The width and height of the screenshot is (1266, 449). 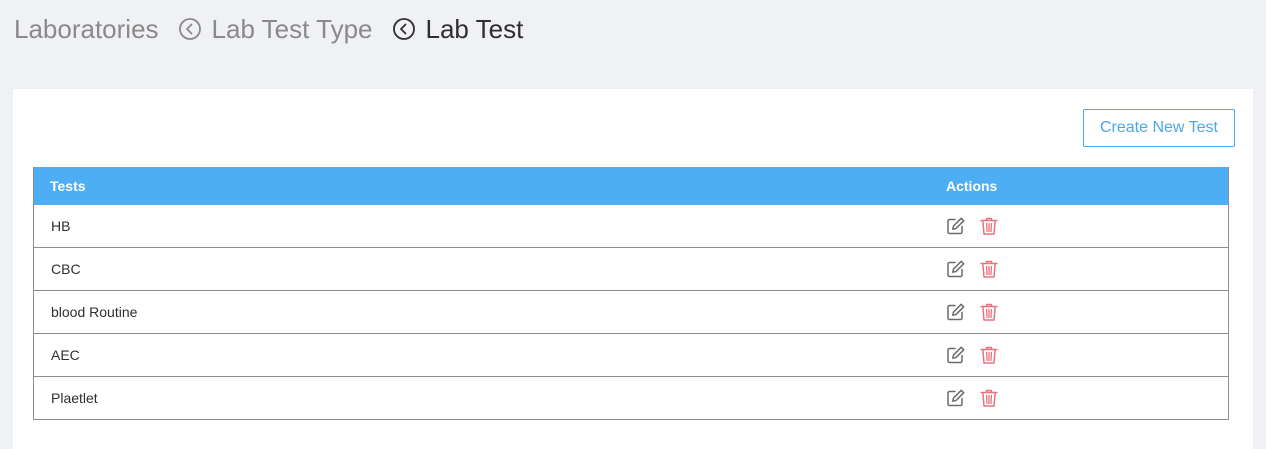 I want to click on test-name-cell: Plaetlet, so click(x=490, y=398).